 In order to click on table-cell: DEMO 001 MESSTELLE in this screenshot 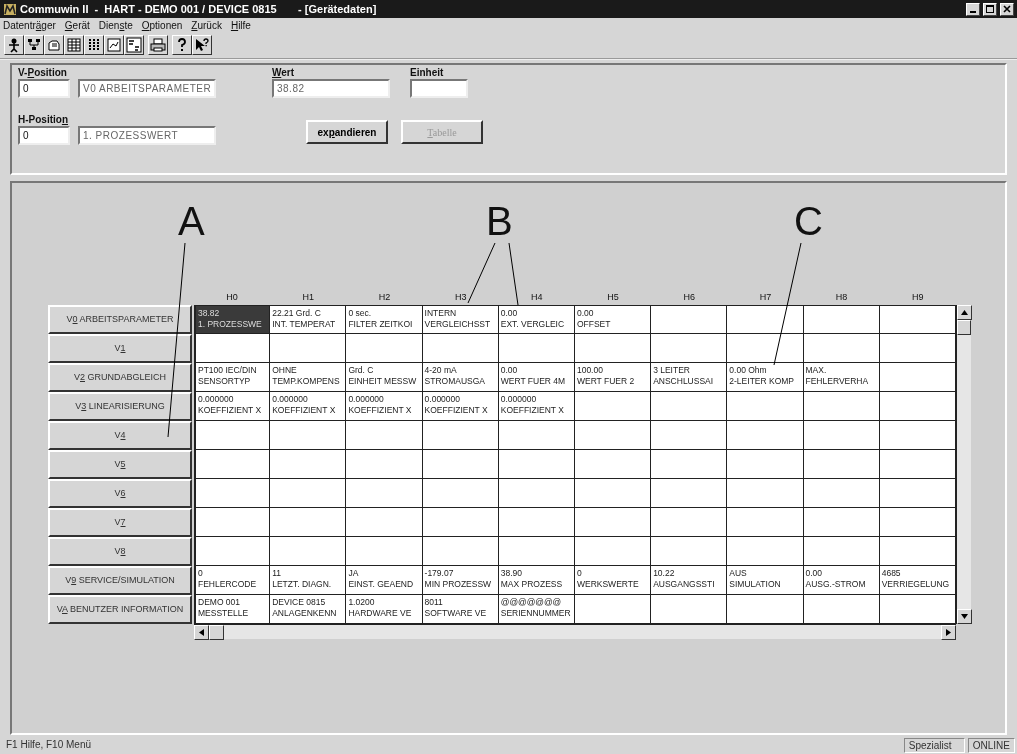, I will do `click(232, 609)`.